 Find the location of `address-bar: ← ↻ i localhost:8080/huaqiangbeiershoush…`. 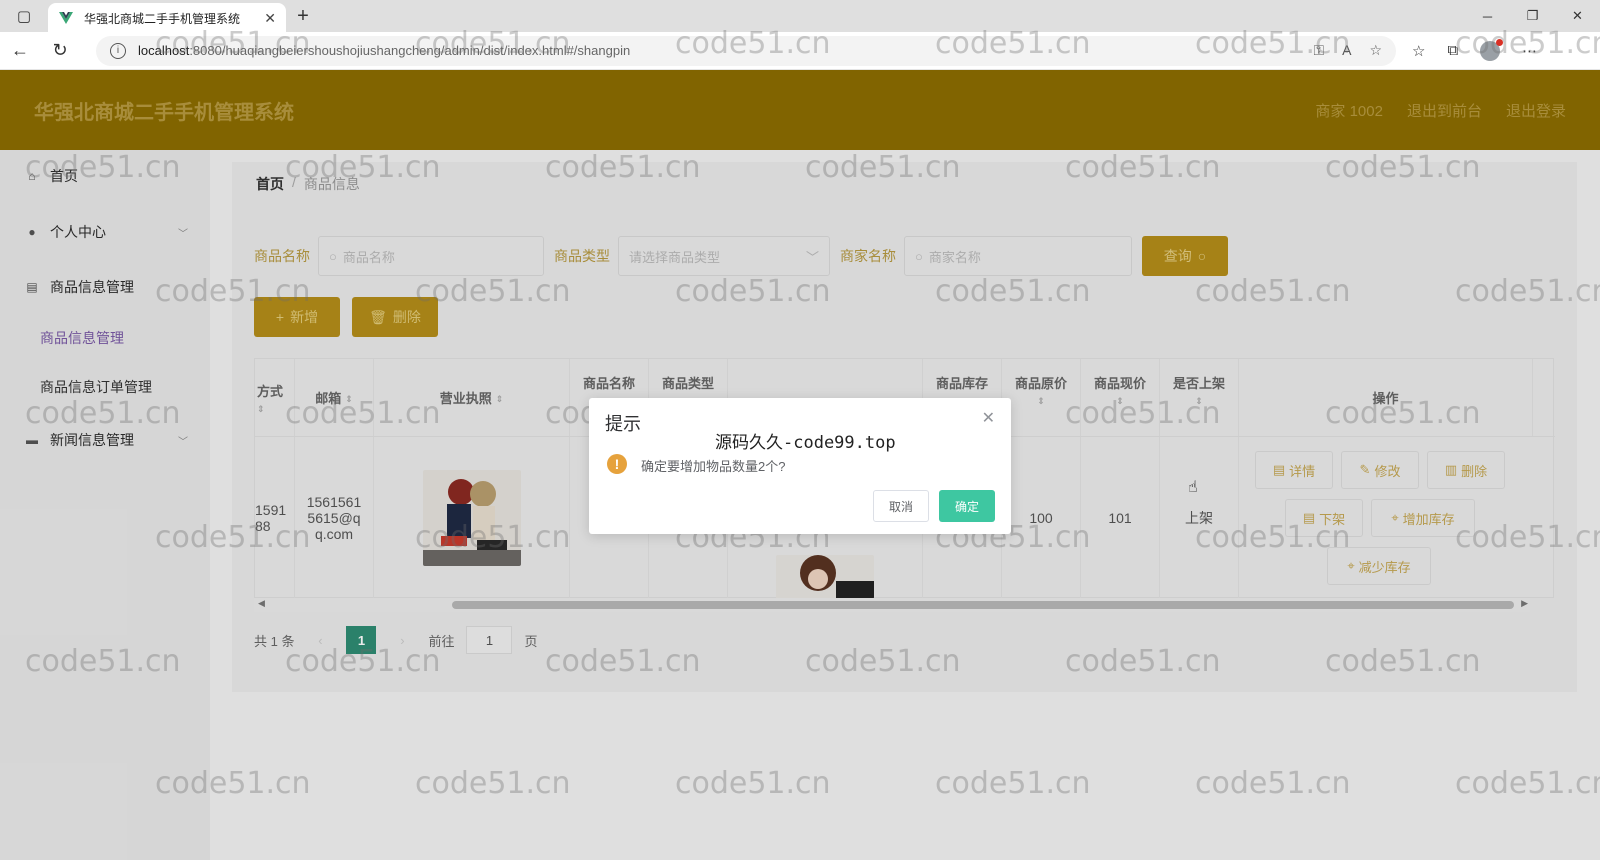

address-bar: ← ↻ i localhost:8080/huaqiangbeiershoush… is located at coordinates (800, 51).